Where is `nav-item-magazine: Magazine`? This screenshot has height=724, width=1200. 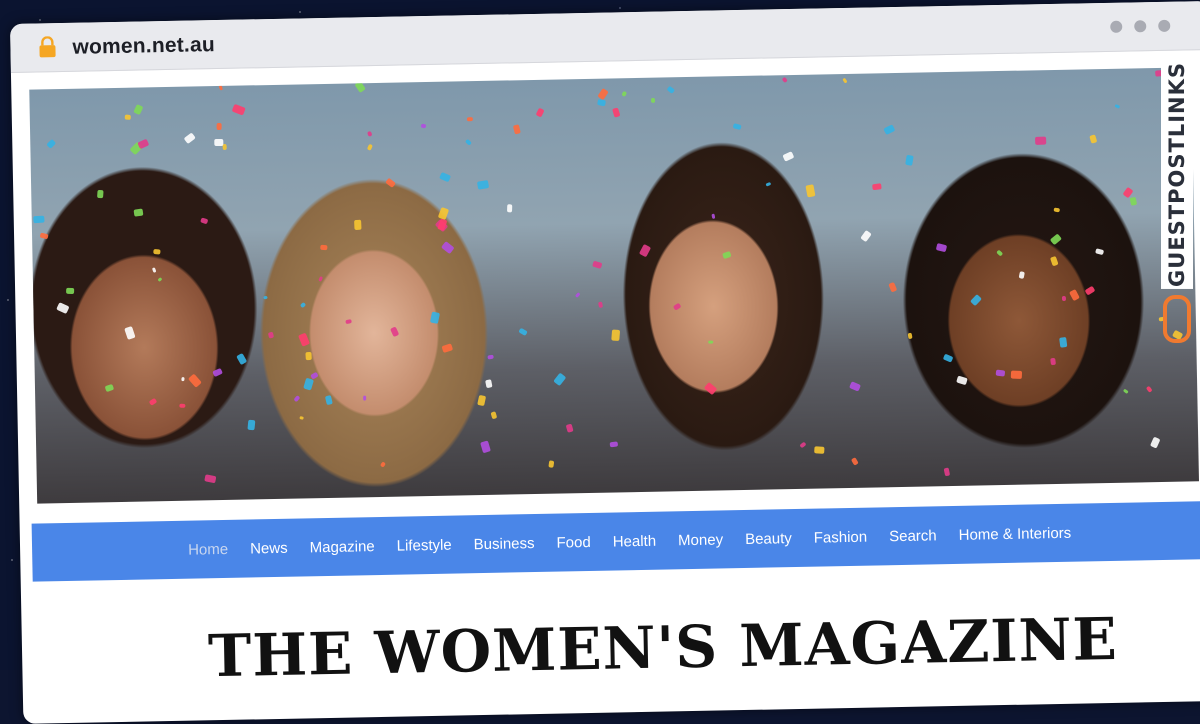 nav-item-magazine: Magazine is located at coordinates (341, 547).